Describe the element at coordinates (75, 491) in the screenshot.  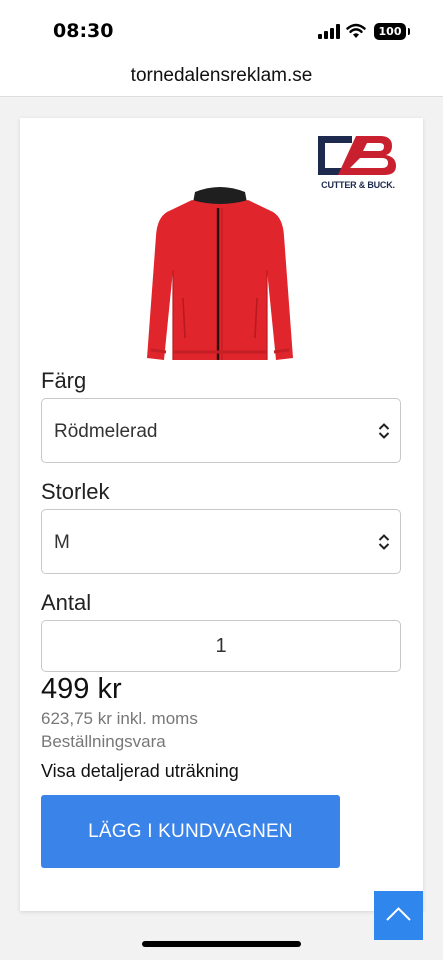
I see `size-label: Storlek` at that location.